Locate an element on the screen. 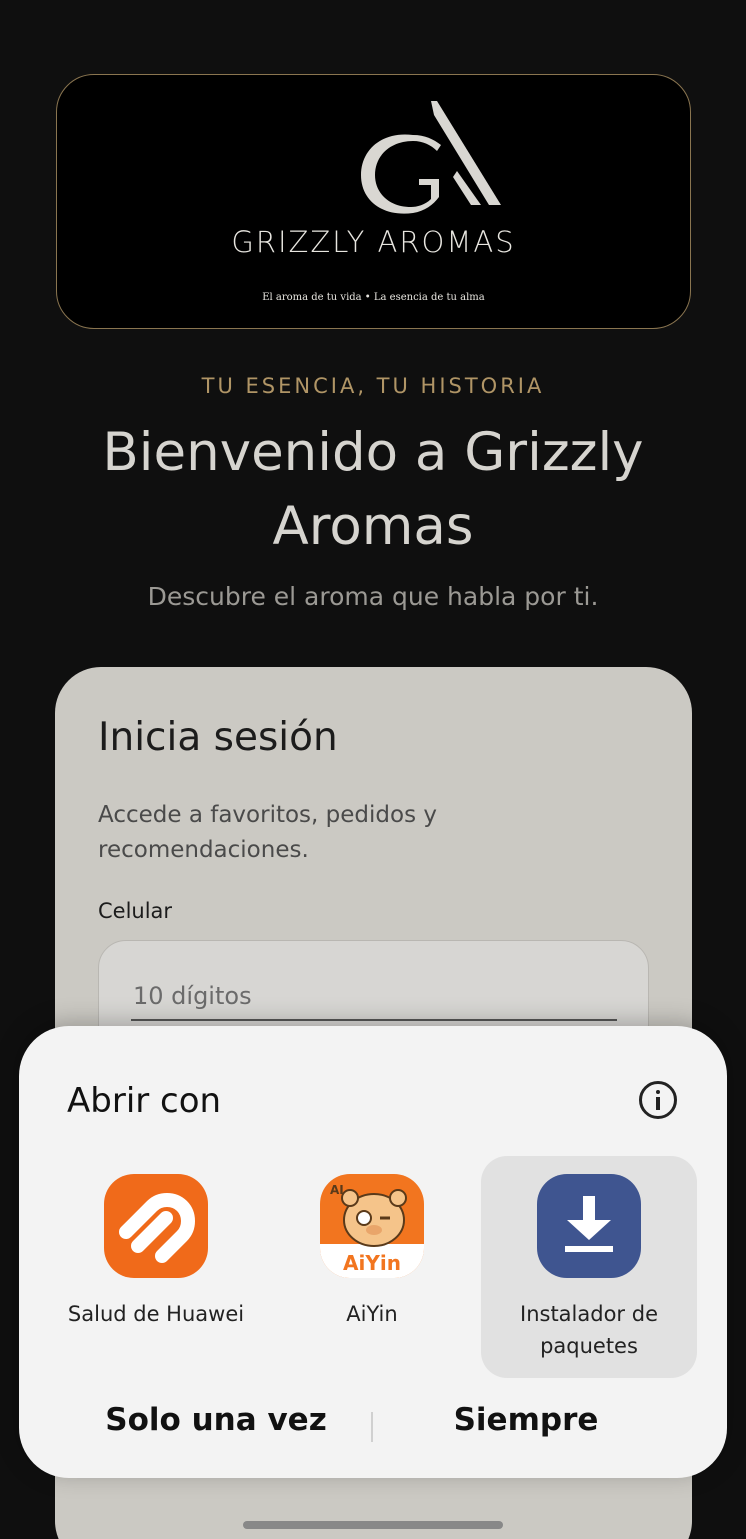 The height and width of the screenshot is (1539, 746). app-label: Salud de Huawei is located at coordinates (156, 1314).